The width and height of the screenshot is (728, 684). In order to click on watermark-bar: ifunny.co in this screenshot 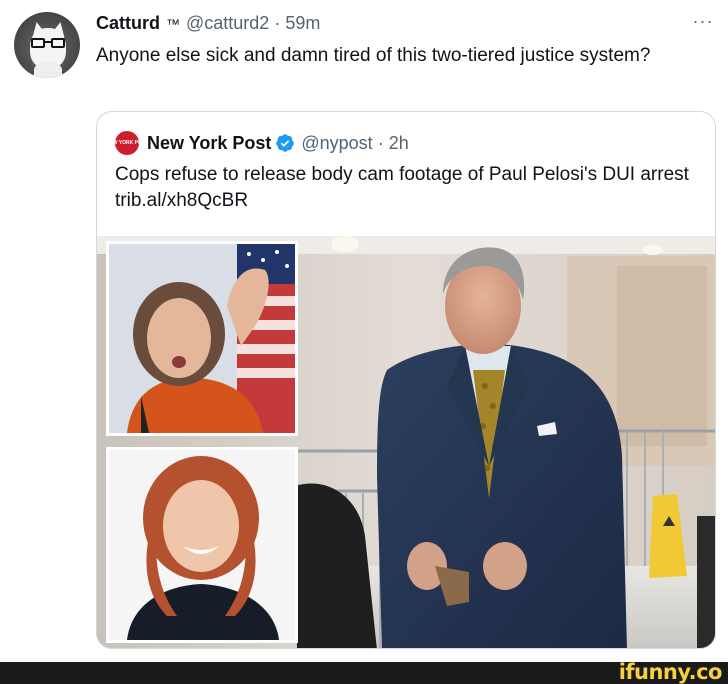, I will do `click(364, 672)`.